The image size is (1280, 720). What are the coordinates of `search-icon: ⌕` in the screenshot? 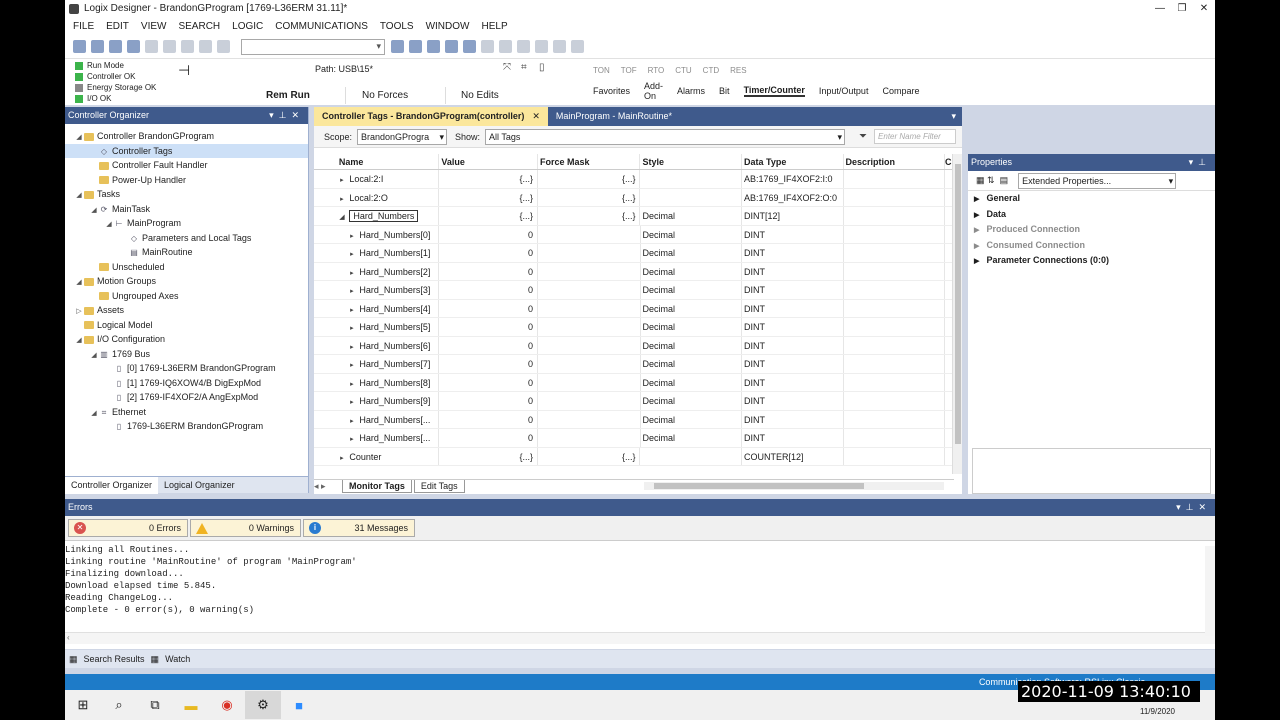 It's located at (119, 705).